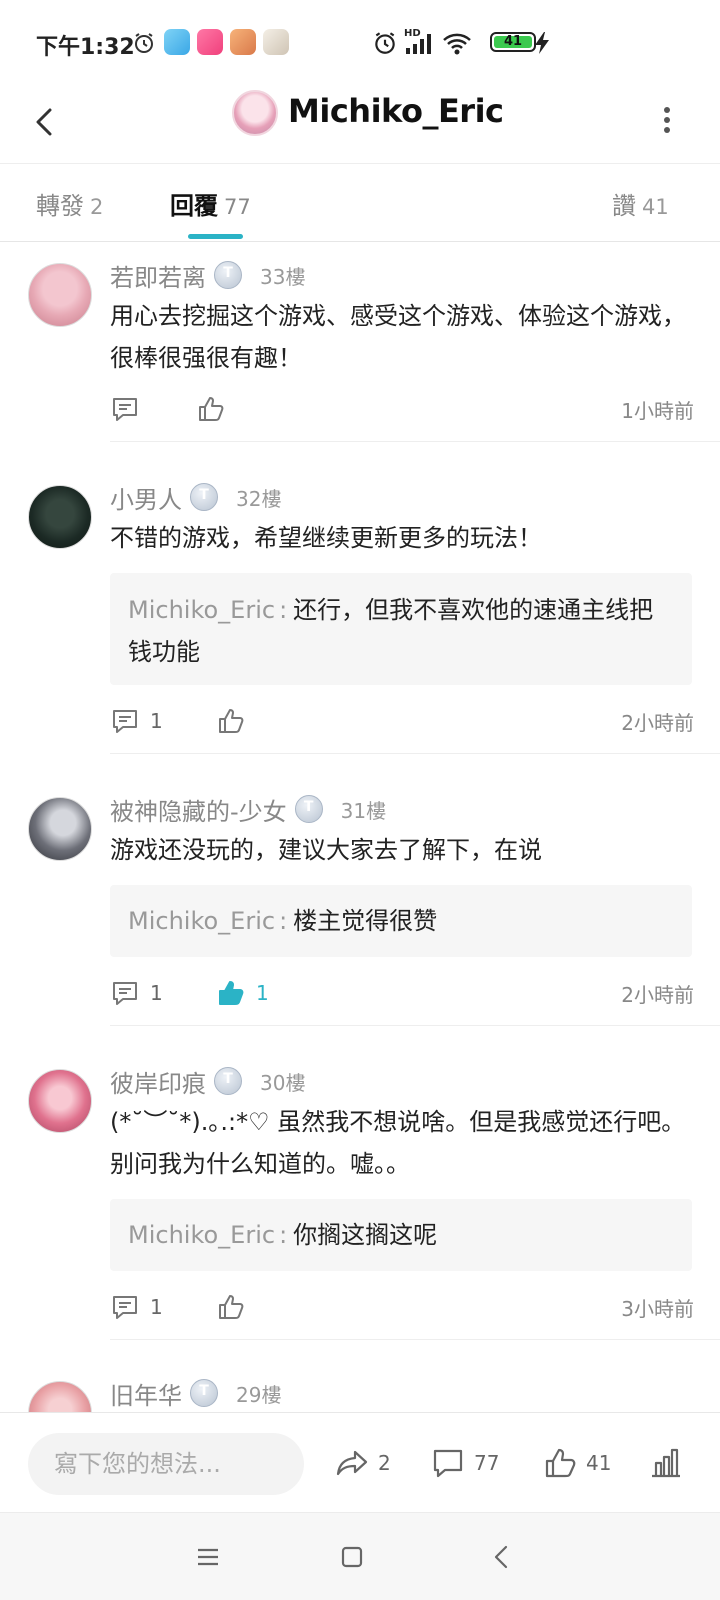 The image size is (720, 1600). Describe the element at coordinates (352, 1557) in the screenshot. I see `home-square-icon` at that location.